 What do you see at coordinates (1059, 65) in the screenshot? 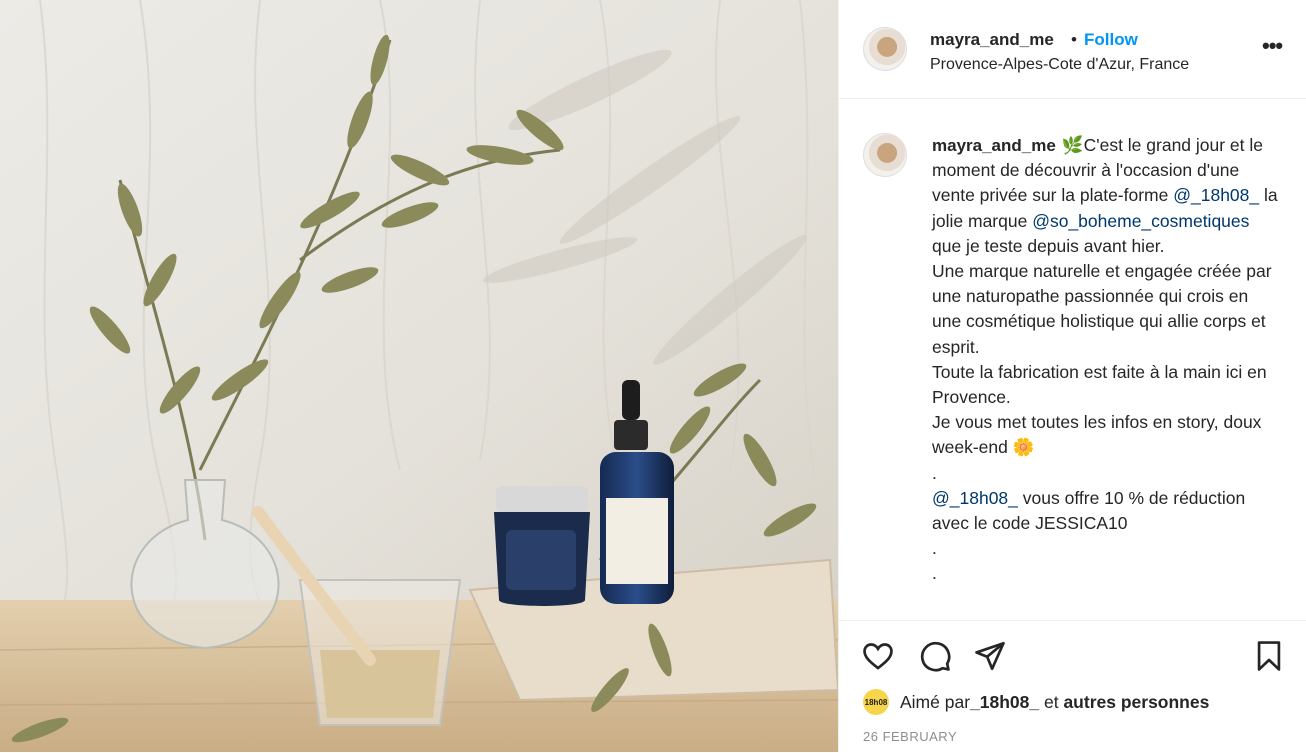
I see `post-location: Provence-Alpes-Cote d'Azur, France` at bounding box center [1059, 65].